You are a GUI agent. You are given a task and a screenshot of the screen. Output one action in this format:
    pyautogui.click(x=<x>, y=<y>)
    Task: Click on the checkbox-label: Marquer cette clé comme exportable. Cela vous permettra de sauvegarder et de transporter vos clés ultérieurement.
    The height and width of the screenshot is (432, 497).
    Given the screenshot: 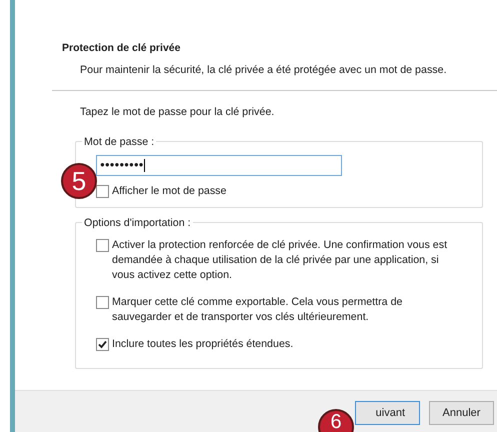 What is the action you would take?
    pyautogui.click(x=258, y=309)
    